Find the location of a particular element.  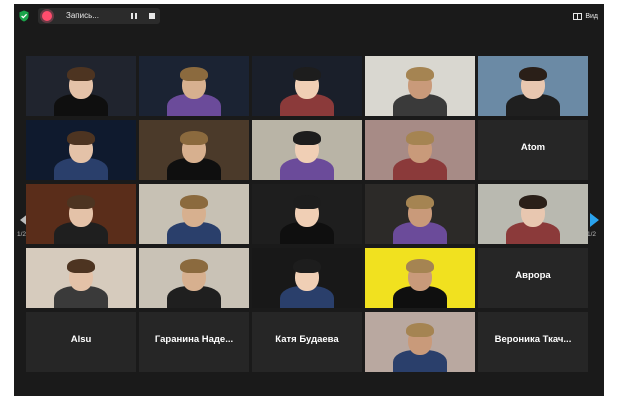

record-icon is located at coordinates (47, 16).